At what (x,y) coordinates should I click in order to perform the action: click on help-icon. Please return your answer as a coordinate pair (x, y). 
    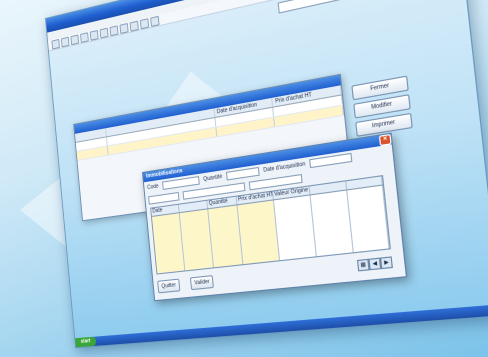
    Looking at the image, I should click on (155, 21).